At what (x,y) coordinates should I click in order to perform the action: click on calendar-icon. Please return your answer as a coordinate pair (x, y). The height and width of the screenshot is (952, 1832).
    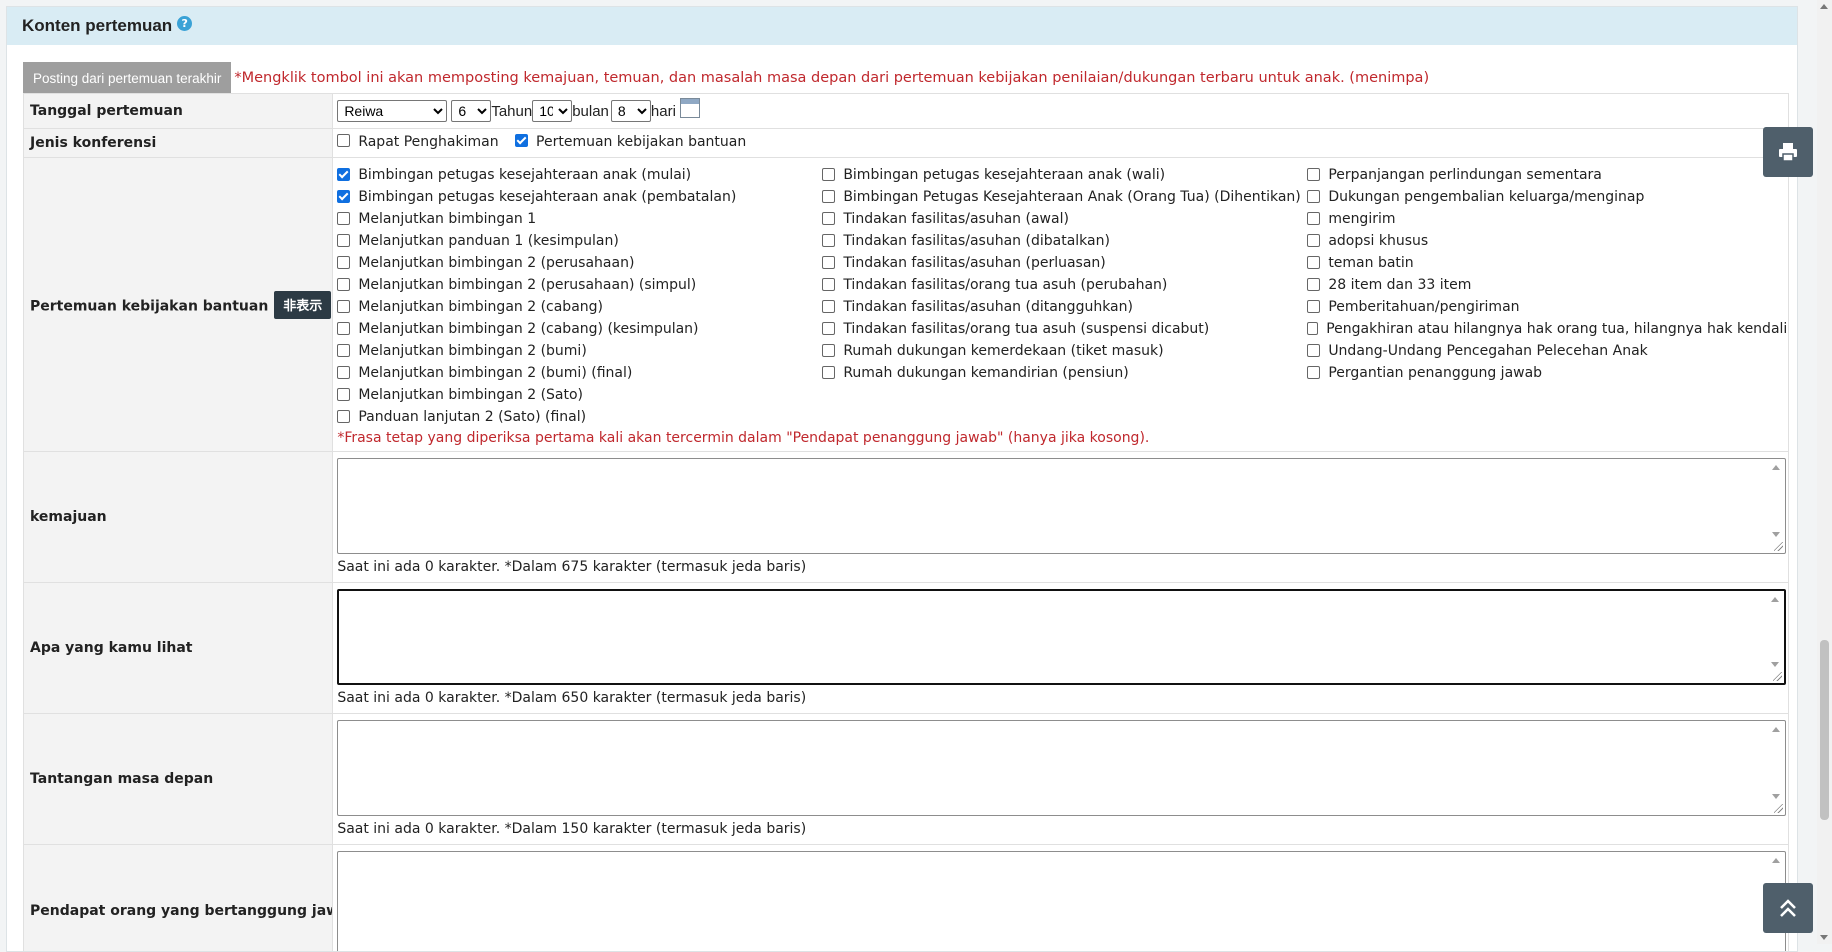
    Looking at the image, I should click on (690, 108).